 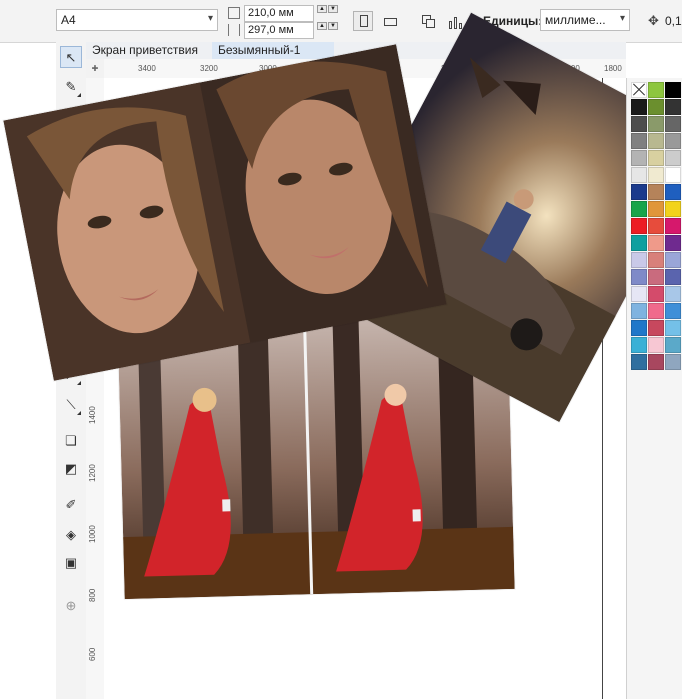 I want to click on units-select: миллиме... ▾, so click(x=585, y=20).